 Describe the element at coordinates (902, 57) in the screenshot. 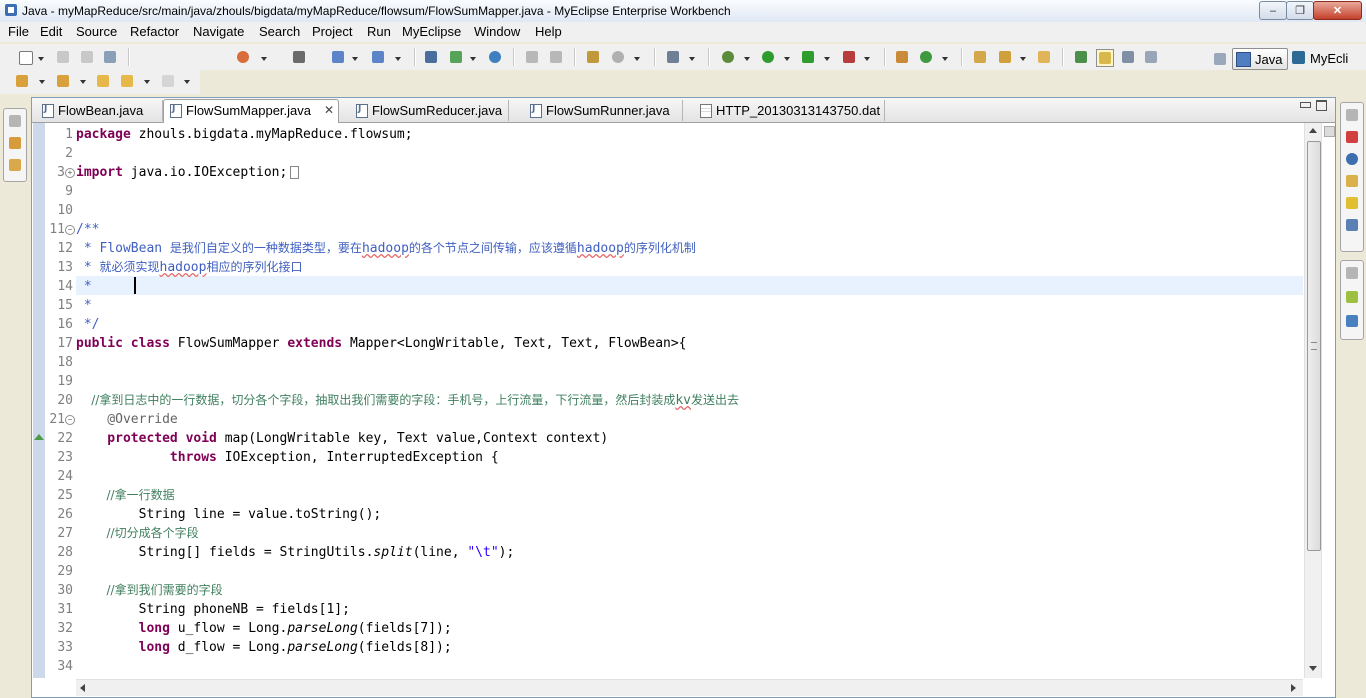

I see `new-java-project-button` at that location.